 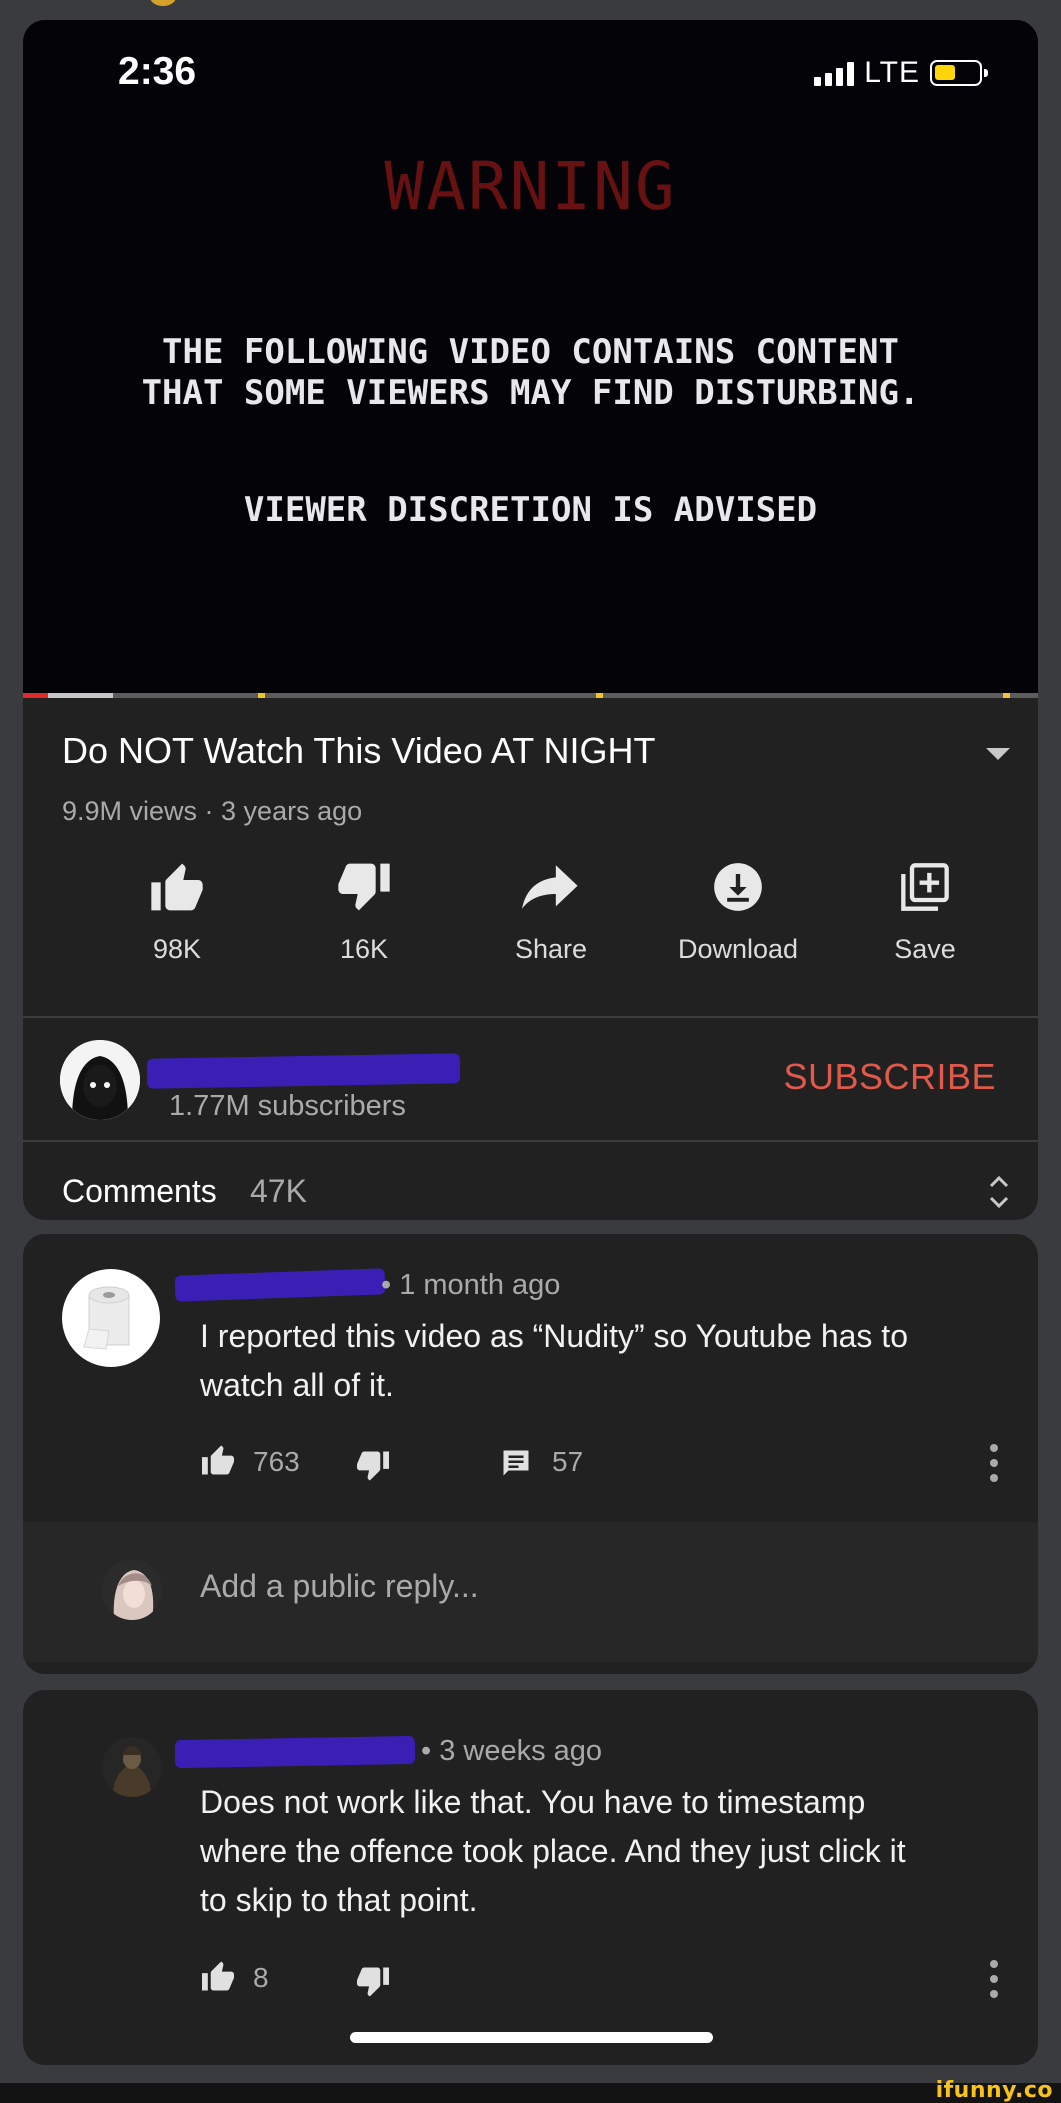 What do you see at coordinates (471, 1285) in the screenshot?
I see `comment-time: • 1 month ago` at bounding box center [471, 1285].